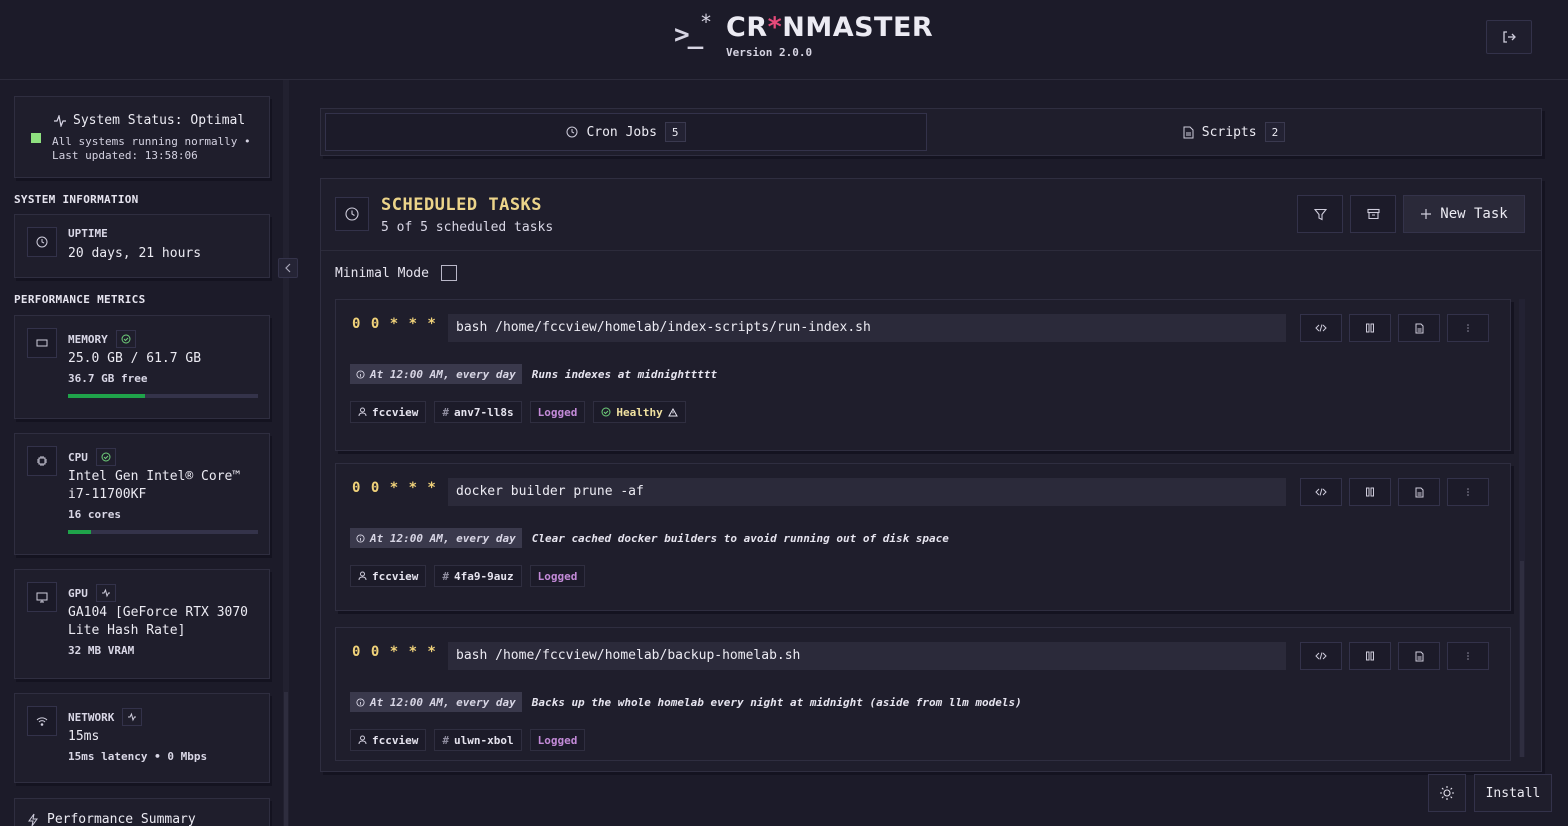  I want to click on tab-scripts: Scripts 2, so click(1234, 132).